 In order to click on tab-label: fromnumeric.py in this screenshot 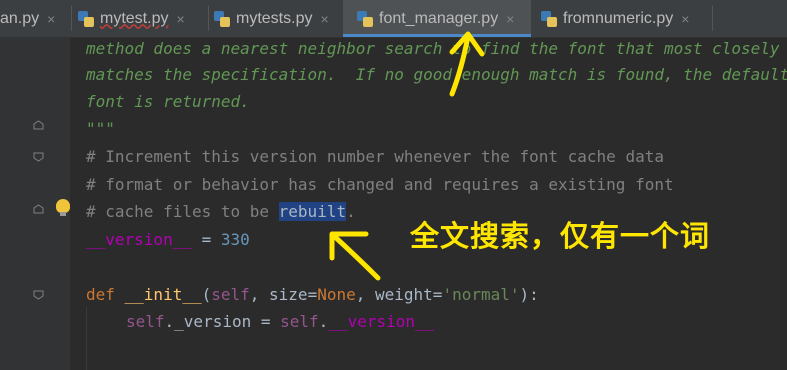, I will do `click(618, 18)`.